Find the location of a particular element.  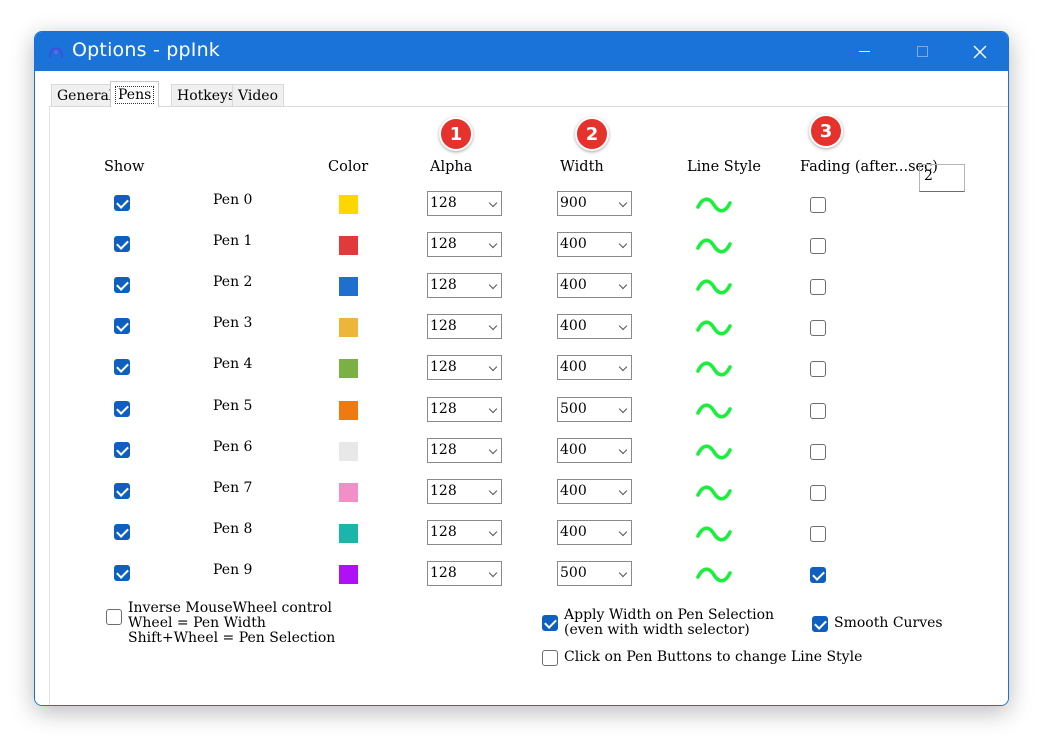

click-pen-buttons-checkbox is located at coordinates (550, 658).